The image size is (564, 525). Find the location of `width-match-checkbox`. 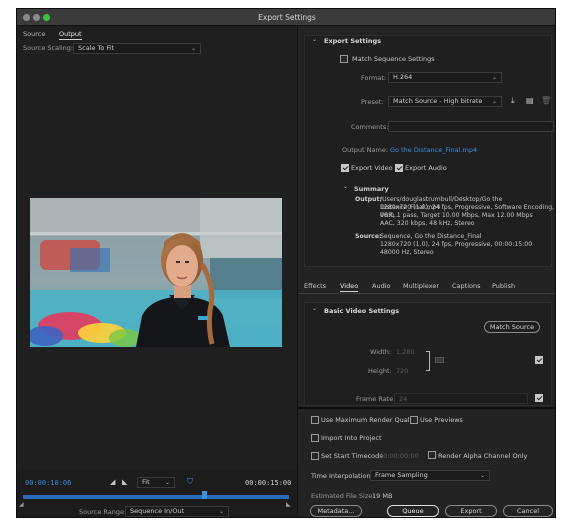

width-match-checkbox is located at coordinates (539, 360).